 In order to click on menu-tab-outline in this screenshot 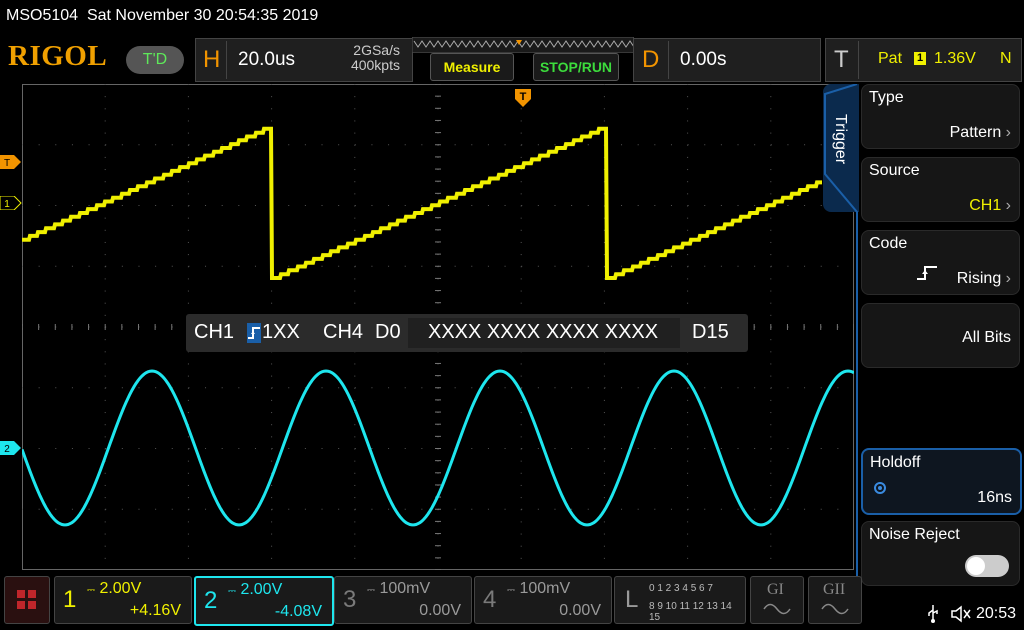, I will do `click(841, 338)`.